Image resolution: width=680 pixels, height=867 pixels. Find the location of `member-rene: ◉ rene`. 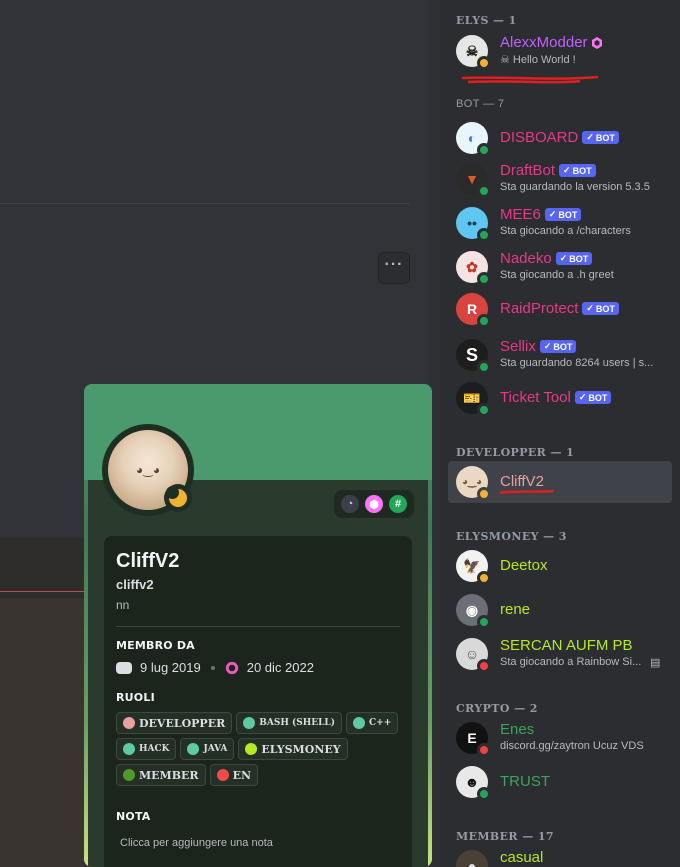

member-rene: ◉ rene is located at coordinates (560, 610).